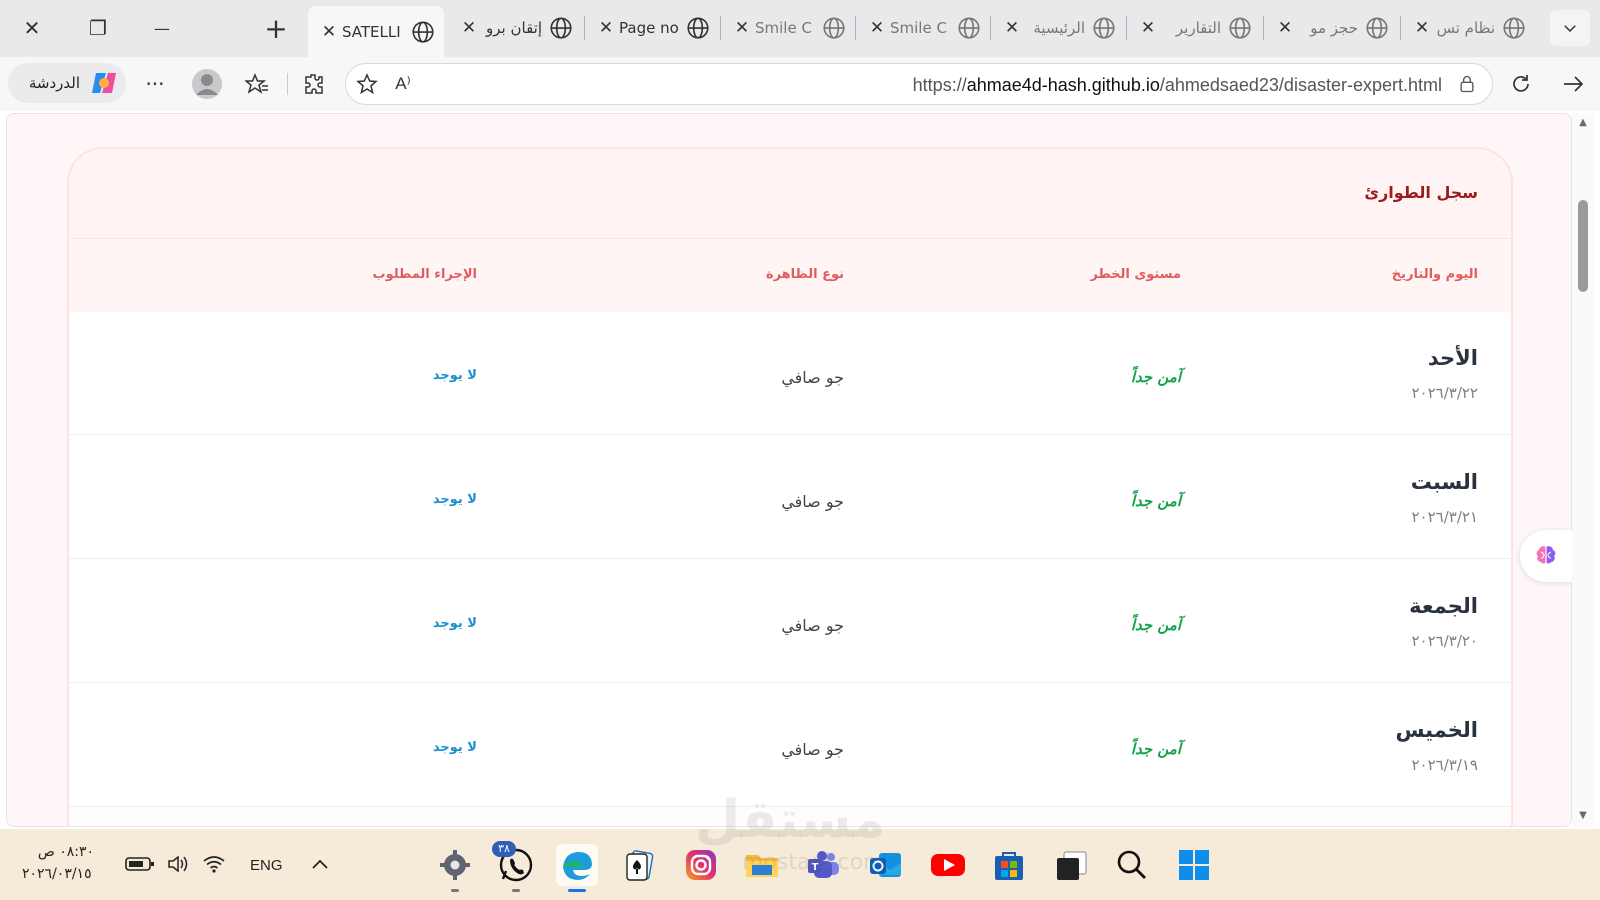 The width and height of the screenshot is (1600, 900). What do you see at coordinates (455, 865) in the screenshot?
I see `settings-icon` at bounding box center [455, 865].